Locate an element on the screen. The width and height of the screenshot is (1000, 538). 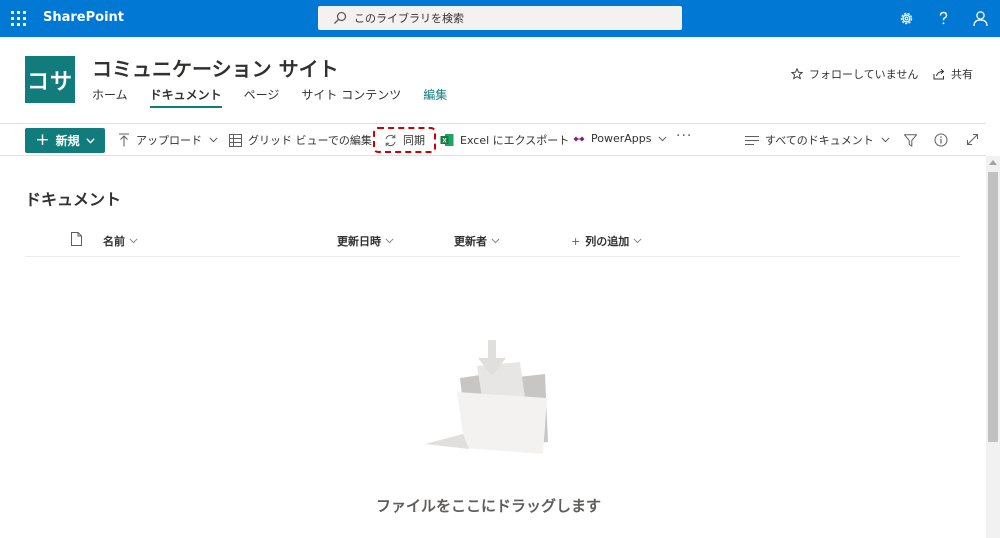
site-title: コミュニケーション サイト is located at coordinates (215, 67).